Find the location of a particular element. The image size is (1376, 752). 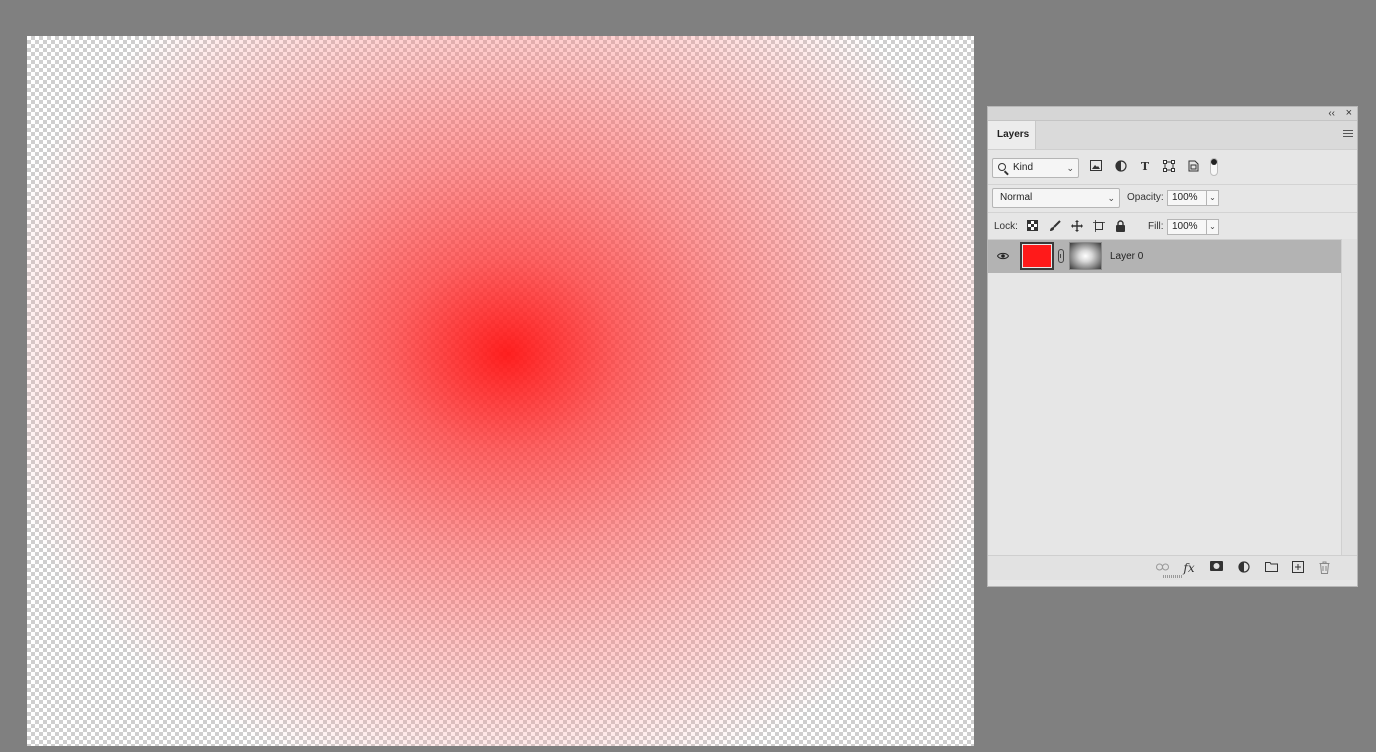

lock-transparent-pixels-icon is located at coordinates (1032, 226).